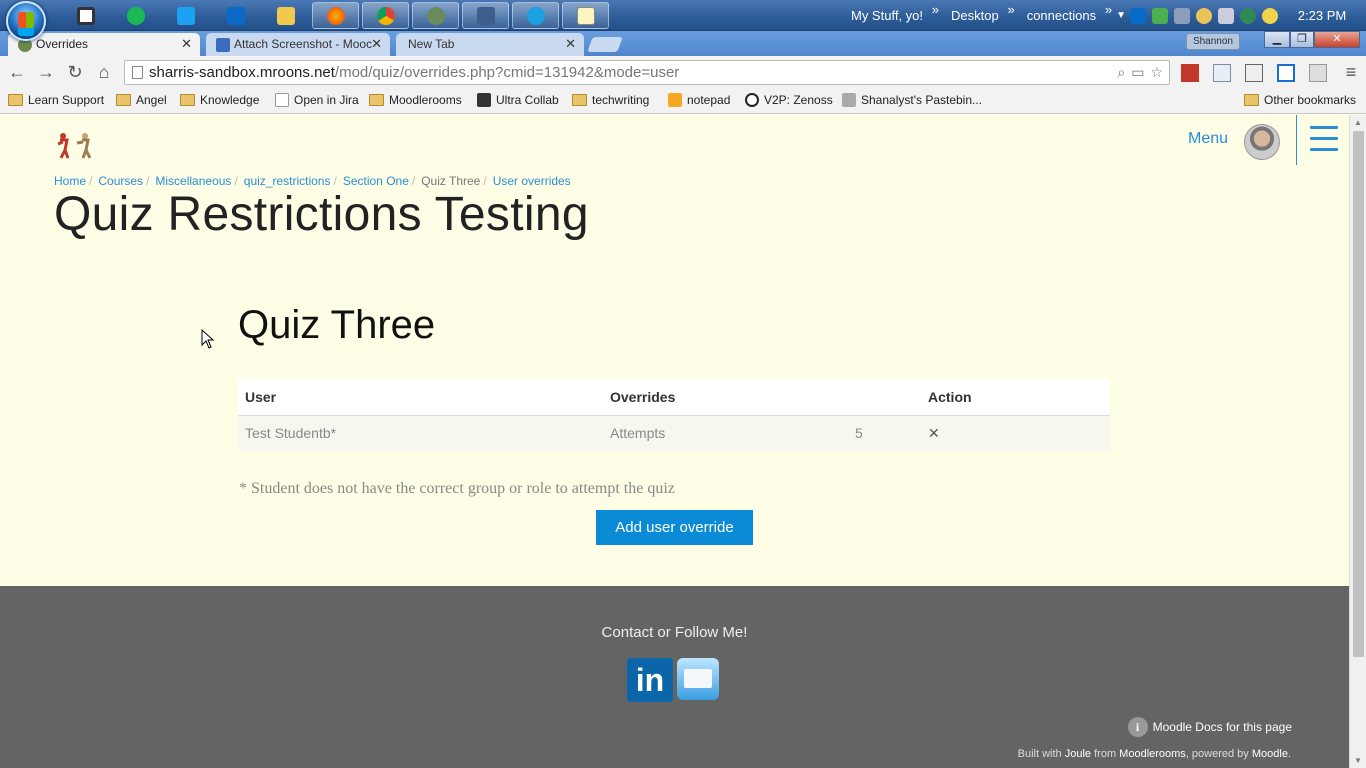 This screenshot has width=1366, height=768. I want to click on column-header-value, so click(884, 397).